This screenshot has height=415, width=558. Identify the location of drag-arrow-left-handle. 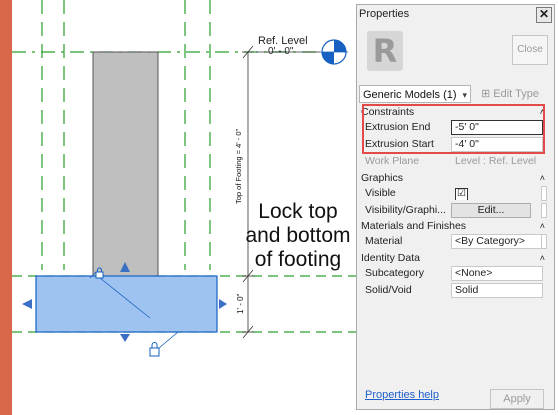
(27, 304).